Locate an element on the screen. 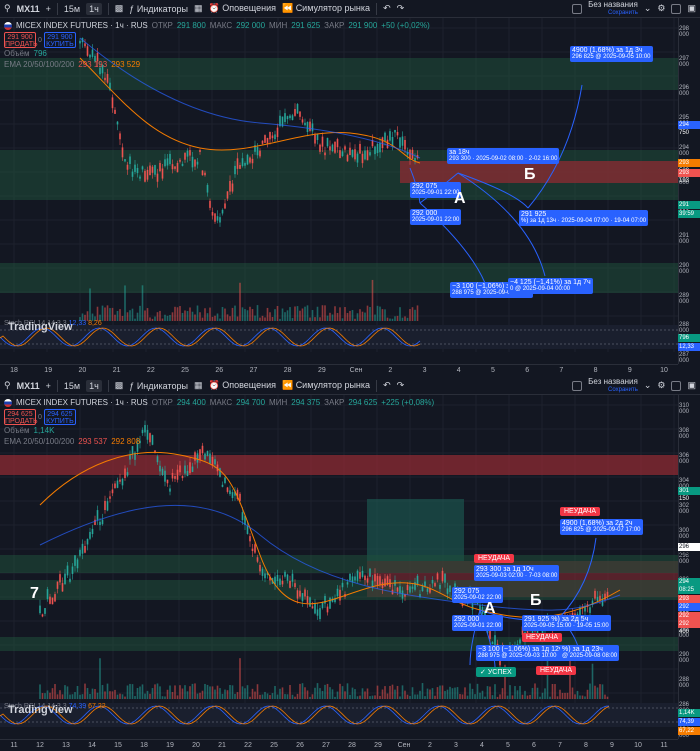 This screenshot has width=700, height=751. flag-icon is located at coordinates (8, 402).